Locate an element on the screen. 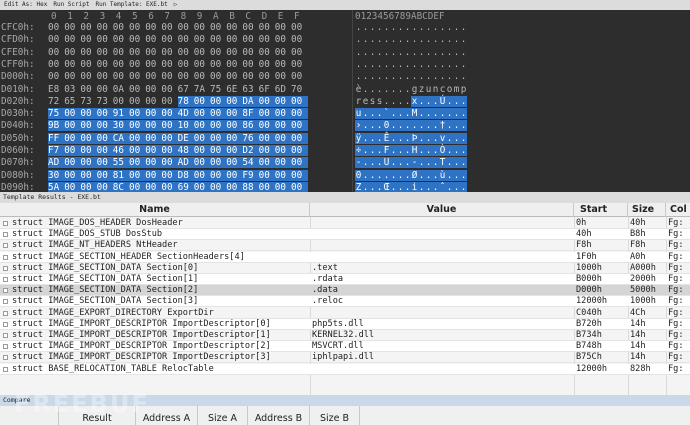 The height and width of the screenshot is (425, 690). hex-byte: F7 is located at coordinates (56, 150).